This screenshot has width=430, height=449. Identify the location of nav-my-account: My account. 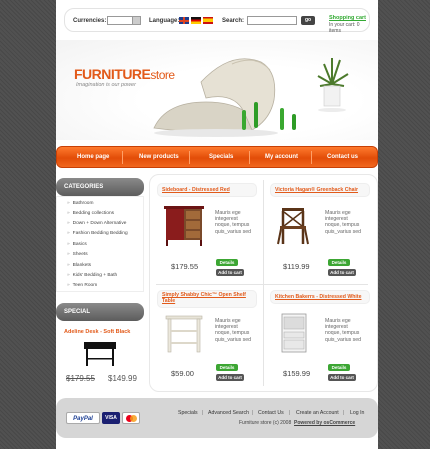
(281, 157).